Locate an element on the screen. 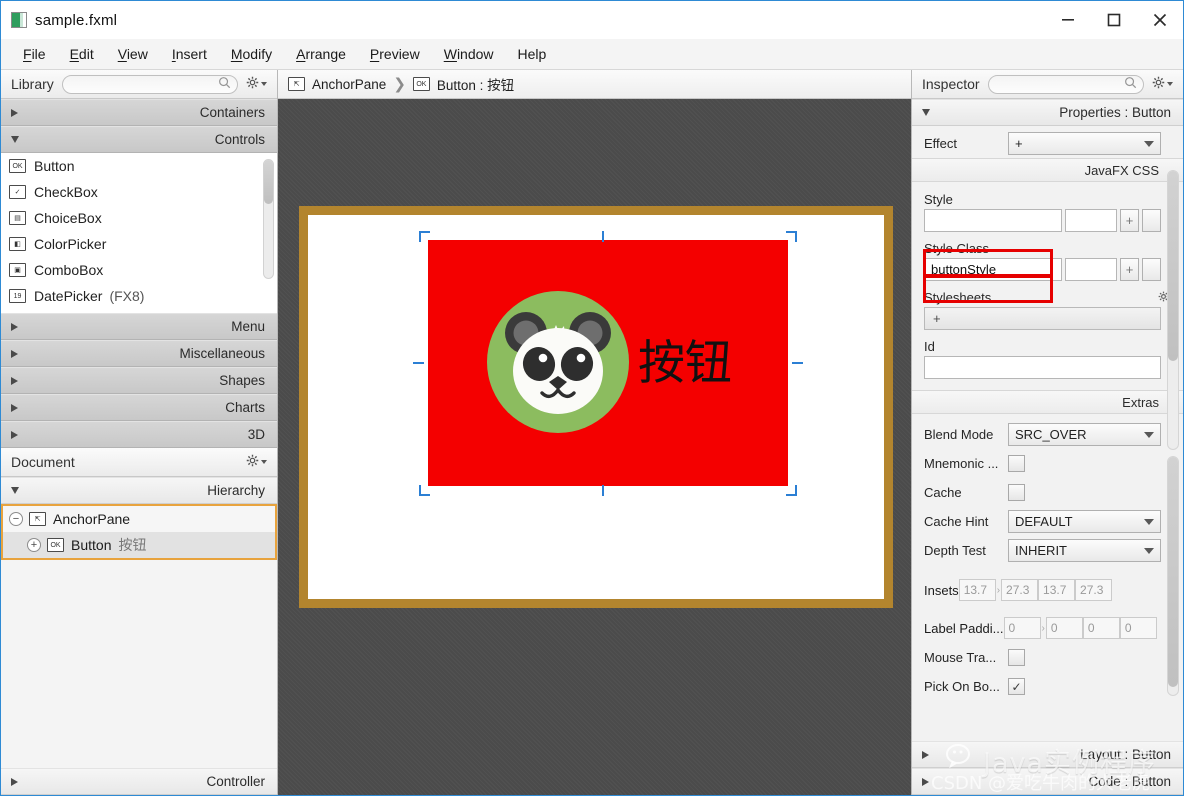 The image size is (1184, 796). inspector-menu-button is located at coordinates (1164, 84).